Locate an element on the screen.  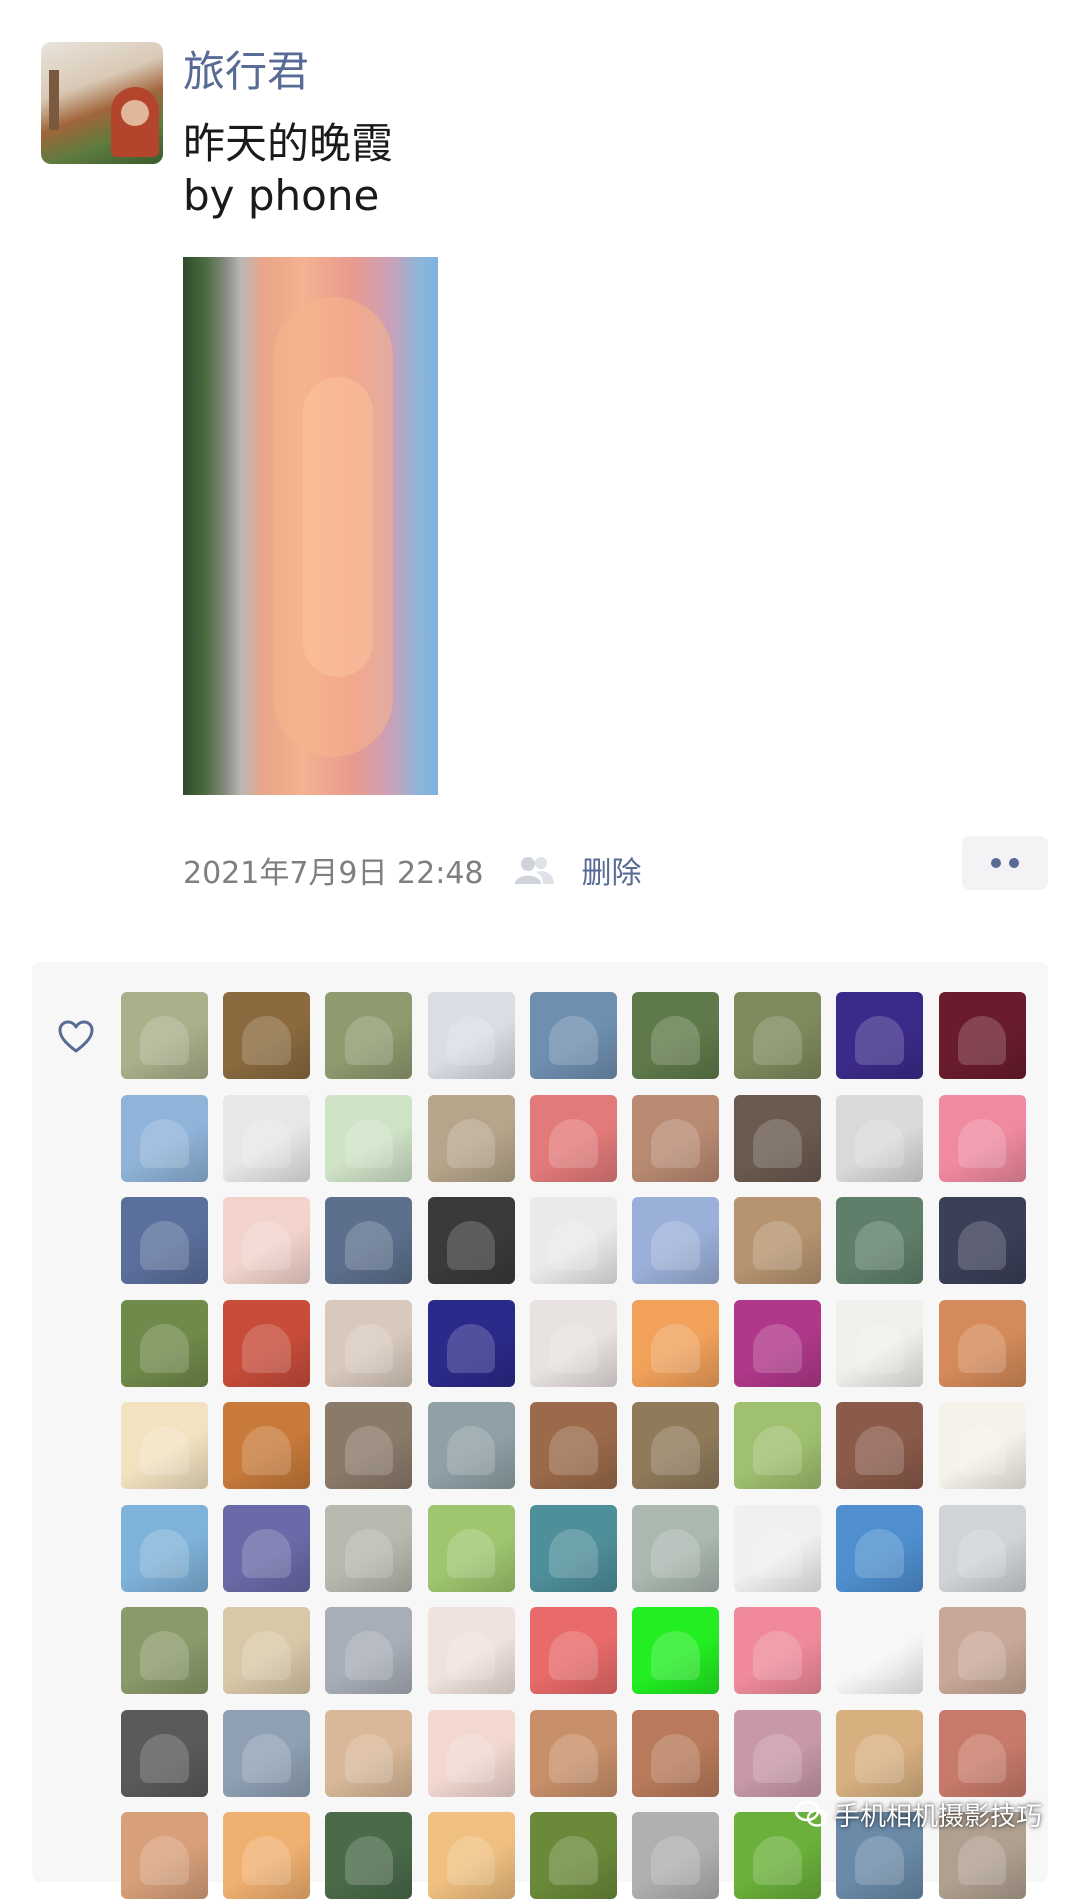
wechat-logo-icon is located at coordinates (811, 1814).